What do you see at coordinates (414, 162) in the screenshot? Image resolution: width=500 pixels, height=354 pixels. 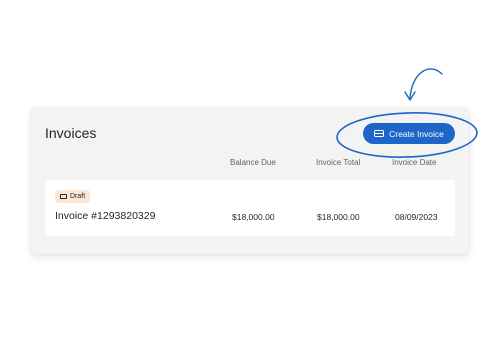 I see `column-header-invoice-date: Invoice Date` at bounding box center [414, 162].